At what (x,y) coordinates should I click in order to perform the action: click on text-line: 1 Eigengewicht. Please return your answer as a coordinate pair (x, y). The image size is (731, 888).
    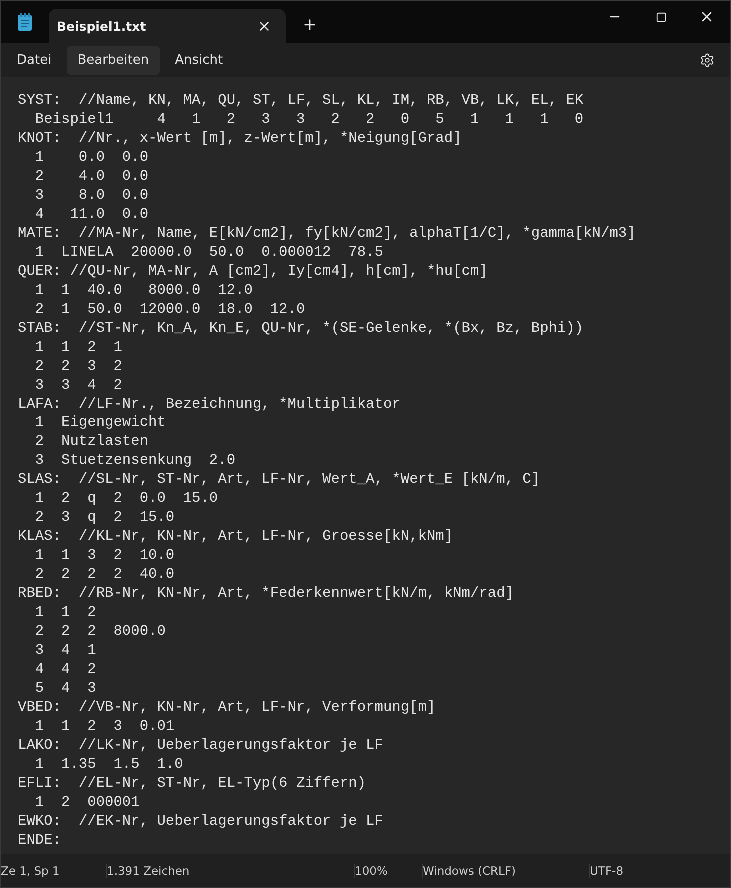
    Looking at the image, I should click on (100, 424).